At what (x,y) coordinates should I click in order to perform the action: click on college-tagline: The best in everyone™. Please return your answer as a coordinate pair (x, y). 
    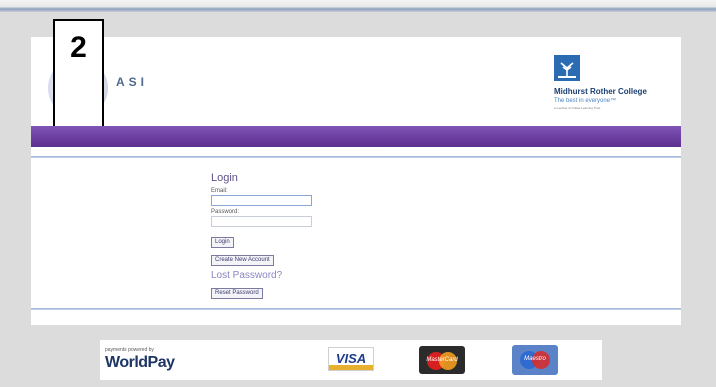
    Looking at the image, I should click on (585, 101).